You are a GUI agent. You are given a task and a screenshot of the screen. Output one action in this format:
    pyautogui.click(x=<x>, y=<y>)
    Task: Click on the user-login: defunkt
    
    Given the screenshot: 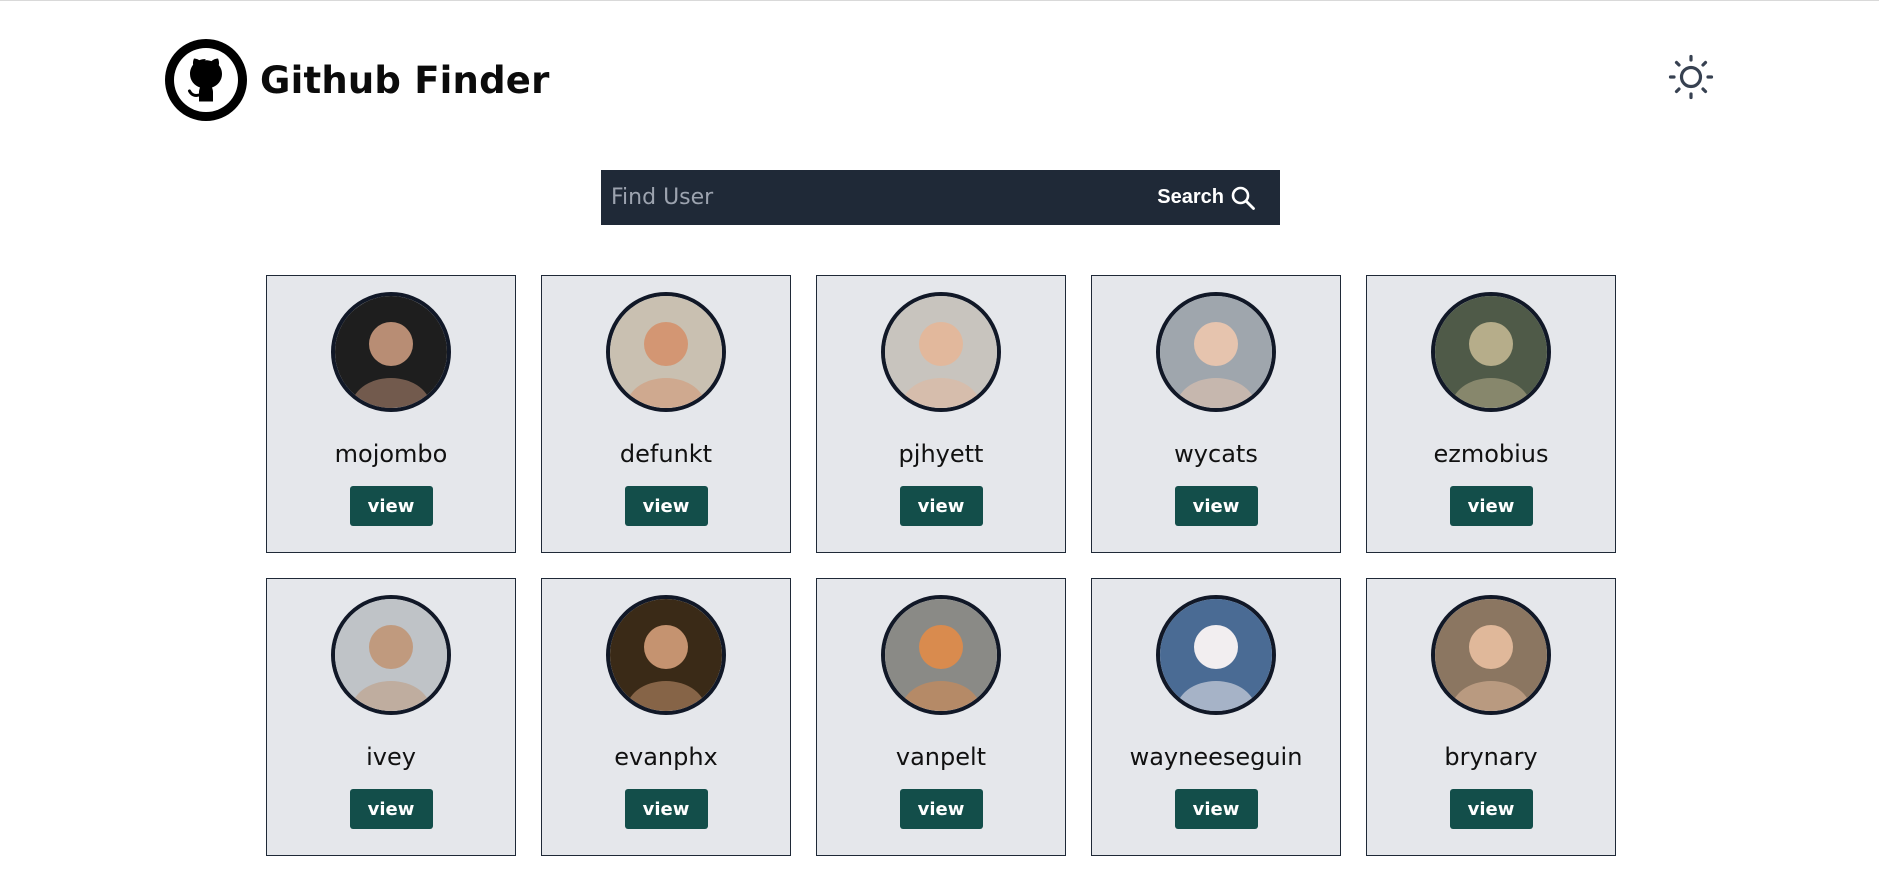 What is the action you would take?
    pyautogui.click(x=666, y=454)
    